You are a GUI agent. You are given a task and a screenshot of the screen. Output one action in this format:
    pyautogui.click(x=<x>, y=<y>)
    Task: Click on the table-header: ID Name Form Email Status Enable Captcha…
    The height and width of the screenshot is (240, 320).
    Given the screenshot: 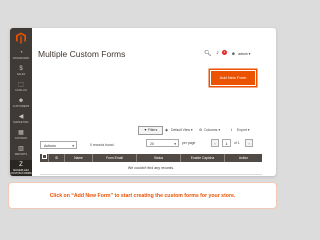 What is the action you would take?
    pyautogui.click(x=151, y=158)
    